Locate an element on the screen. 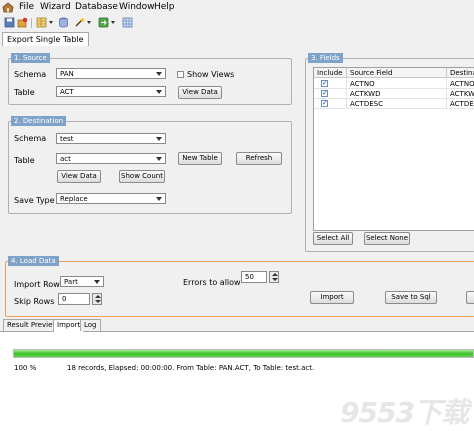  show-views-checkbox is located at coordinates (180, 74).